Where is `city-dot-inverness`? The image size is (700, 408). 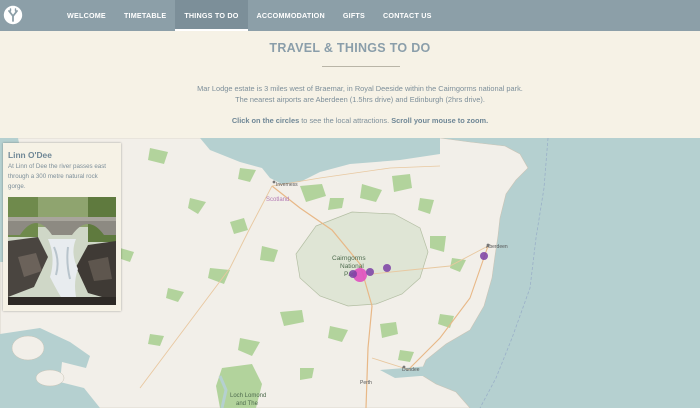 city-dot-inverness is located at coordinates (274, 182).